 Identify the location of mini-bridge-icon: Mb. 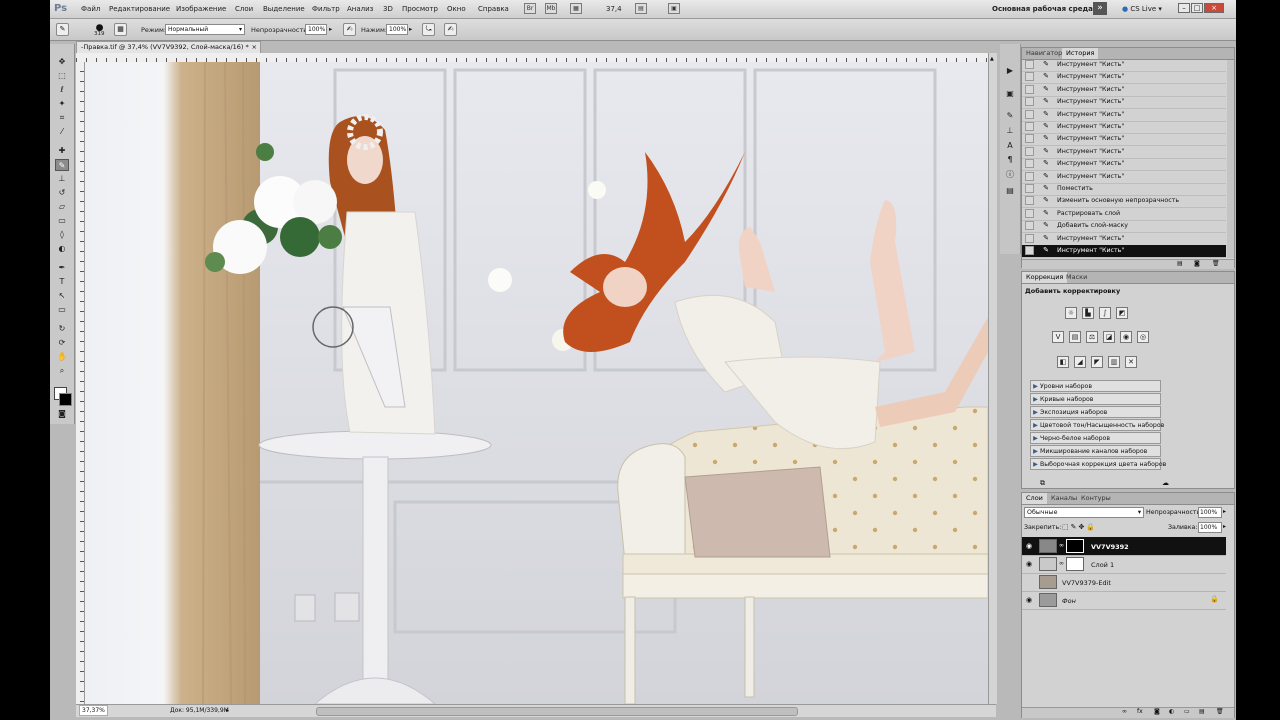
(551, 8).